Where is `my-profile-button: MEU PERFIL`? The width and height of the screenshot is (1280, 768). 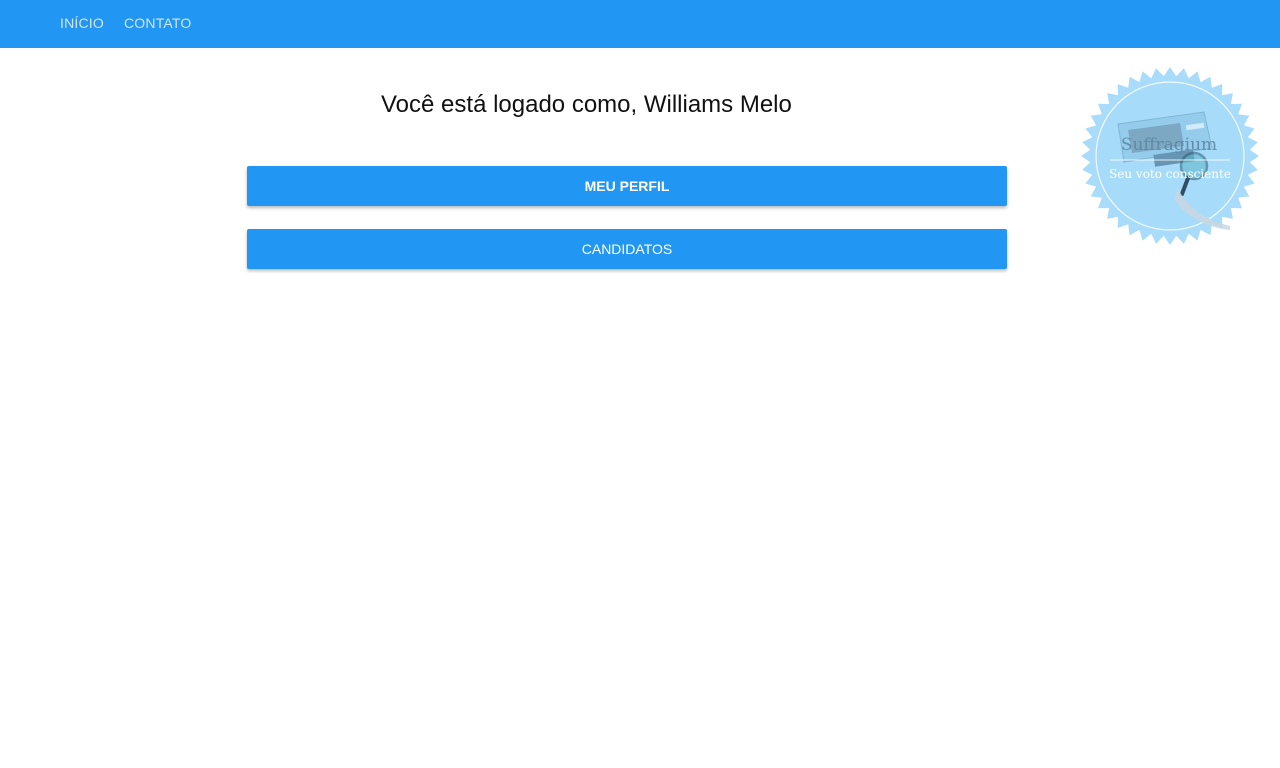
my-profile-button: MEU PERFIL is located at coordinates (627, 186).